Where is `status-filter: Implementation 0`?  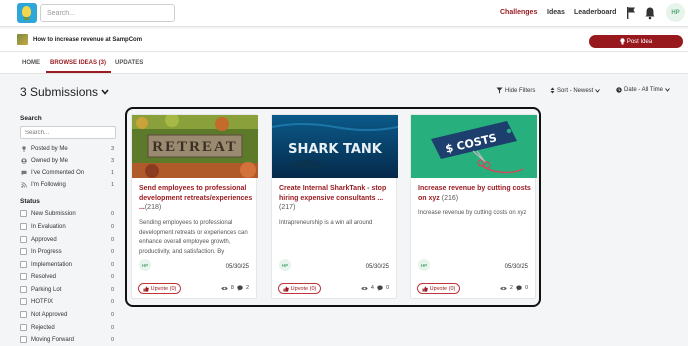 status-filter: Implementation 0 is located at coordinates (67, 266).